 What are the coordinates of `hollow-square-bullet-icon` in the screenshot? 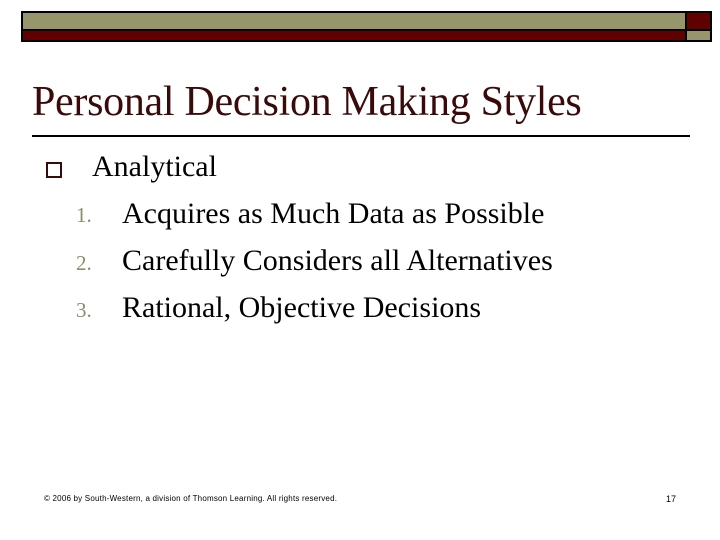 It's located at (54, 170).